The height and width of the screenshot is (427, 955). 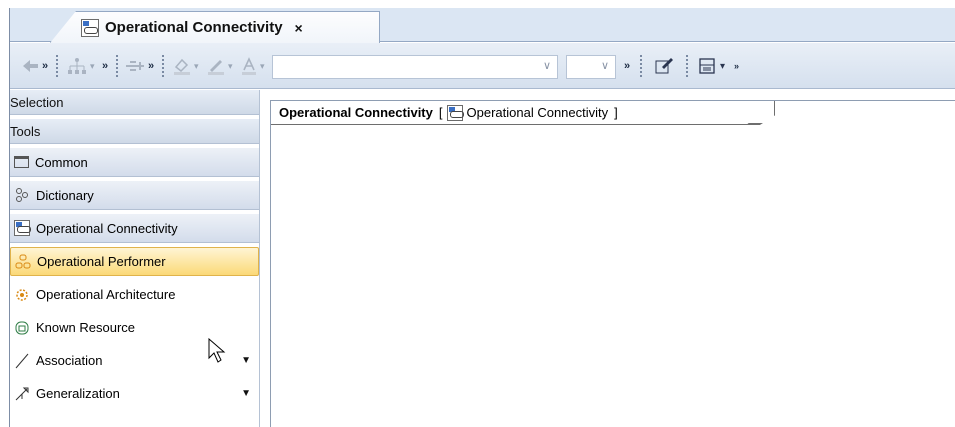 I want to click on font-color-dropdown-icon: ▾, so click(x=262, y=66).